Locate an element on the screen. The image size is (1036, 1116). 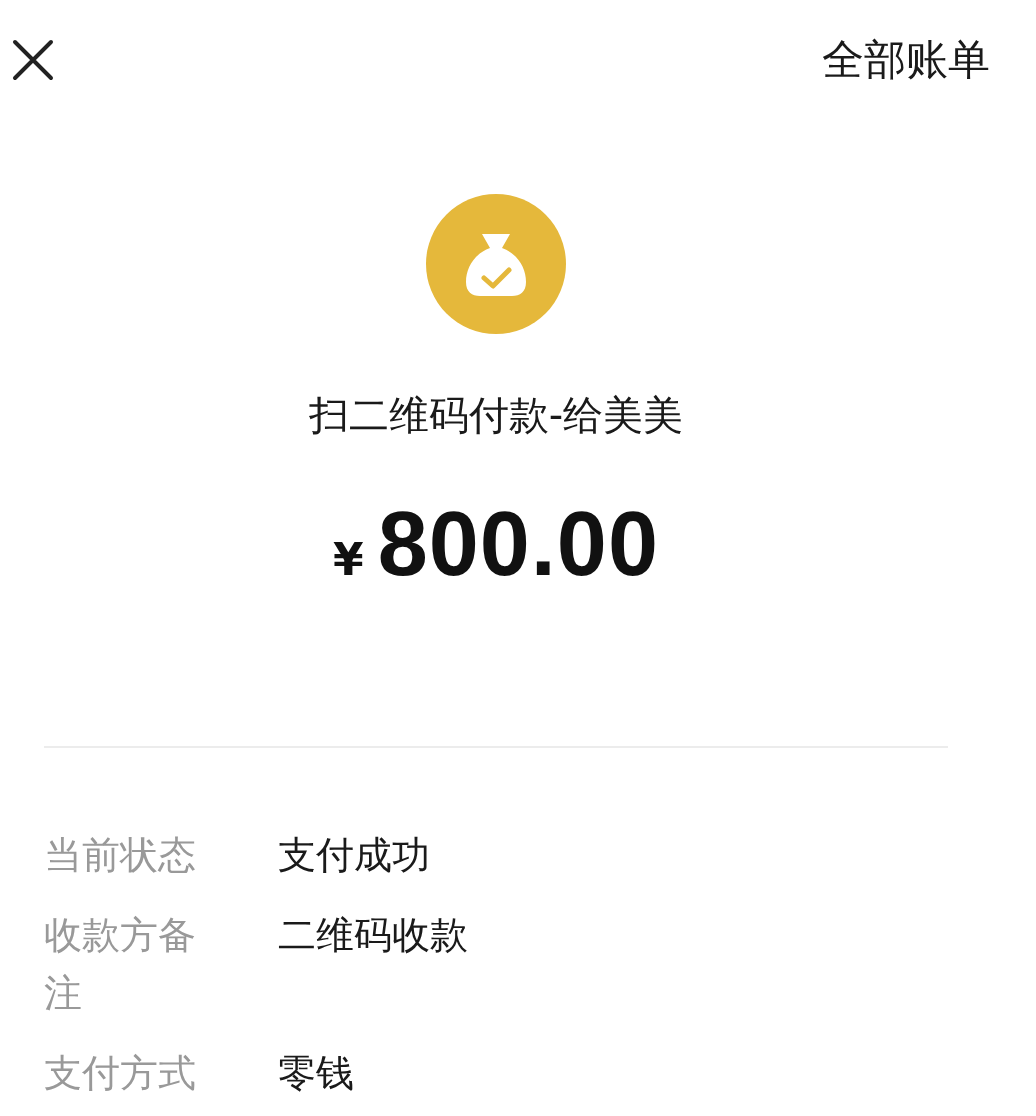
currency-symbol: ¥ is located at coordinates (348, 559).